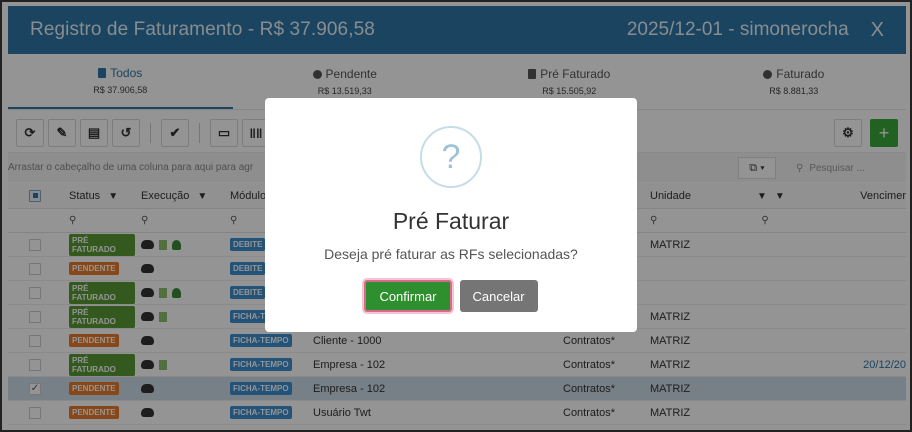  Describe the element at coordinates (408, 296) in the screenshot. I see `confirm-button: Confirmar` at that location.